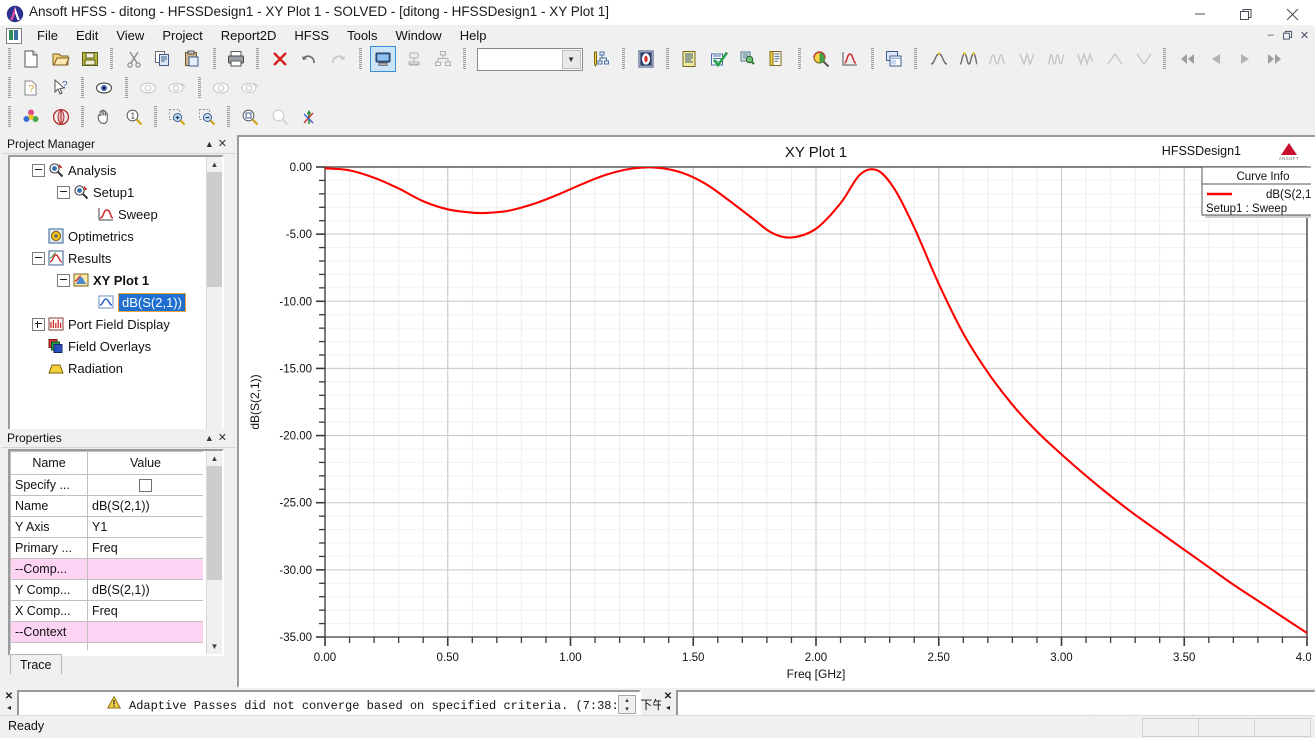 This screenshot has height=738, width=1315. I want to click on menu-item-window: Window, so click(418, 35).